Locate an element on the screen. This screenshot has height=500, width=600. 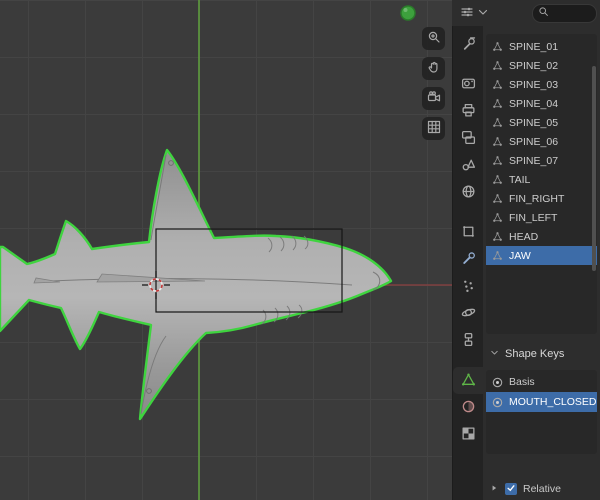
vertex-group-row: FIN_RIGHT is located at coordinates (541, 198).